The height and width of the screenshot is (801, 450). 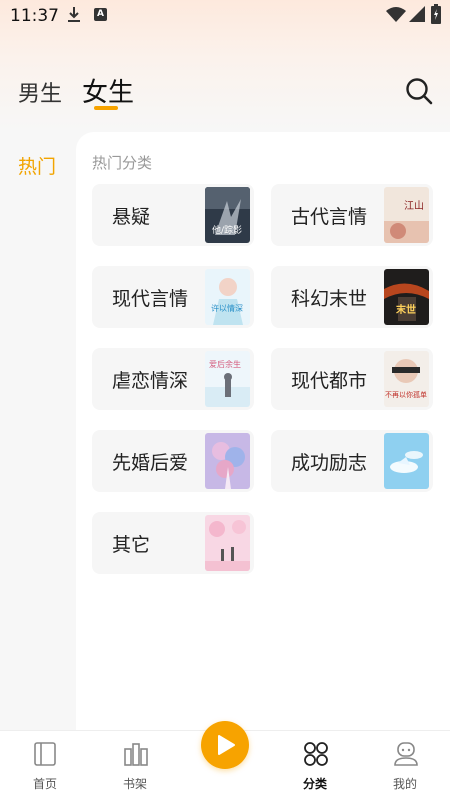 I want to click on category-card-other: 其它, so click(x=173, y=543).